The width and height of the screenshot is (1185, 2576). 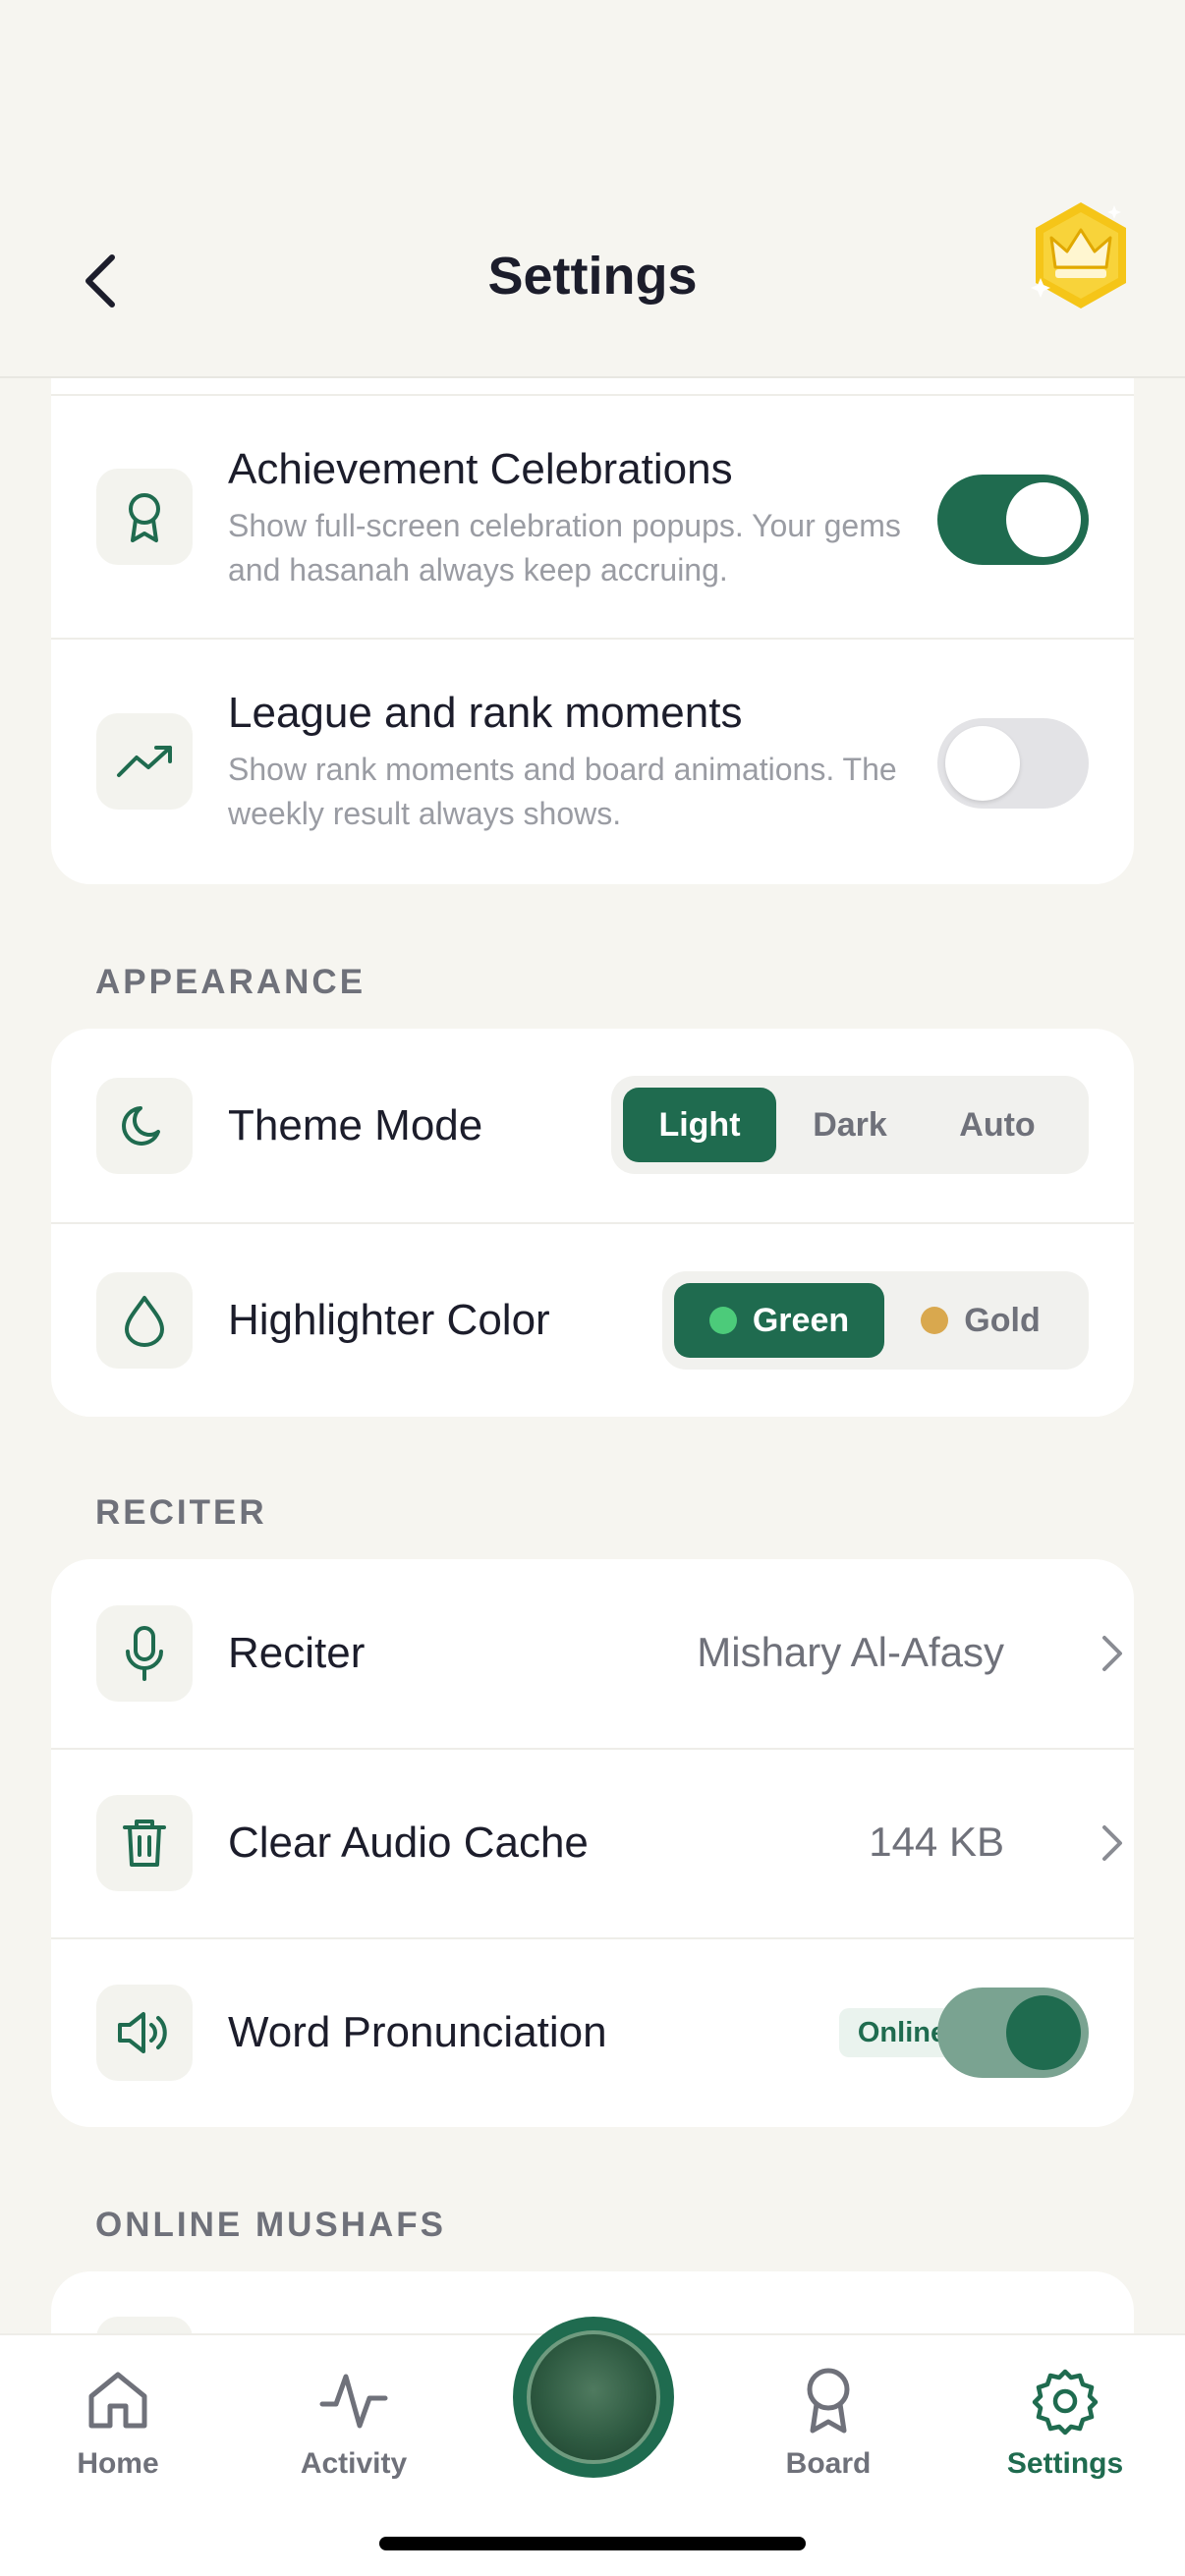 What do you see at coordinates (829, 2463) in the screenshot?
I see `tab-board-label: Board` at bounding box center [829, 2463].